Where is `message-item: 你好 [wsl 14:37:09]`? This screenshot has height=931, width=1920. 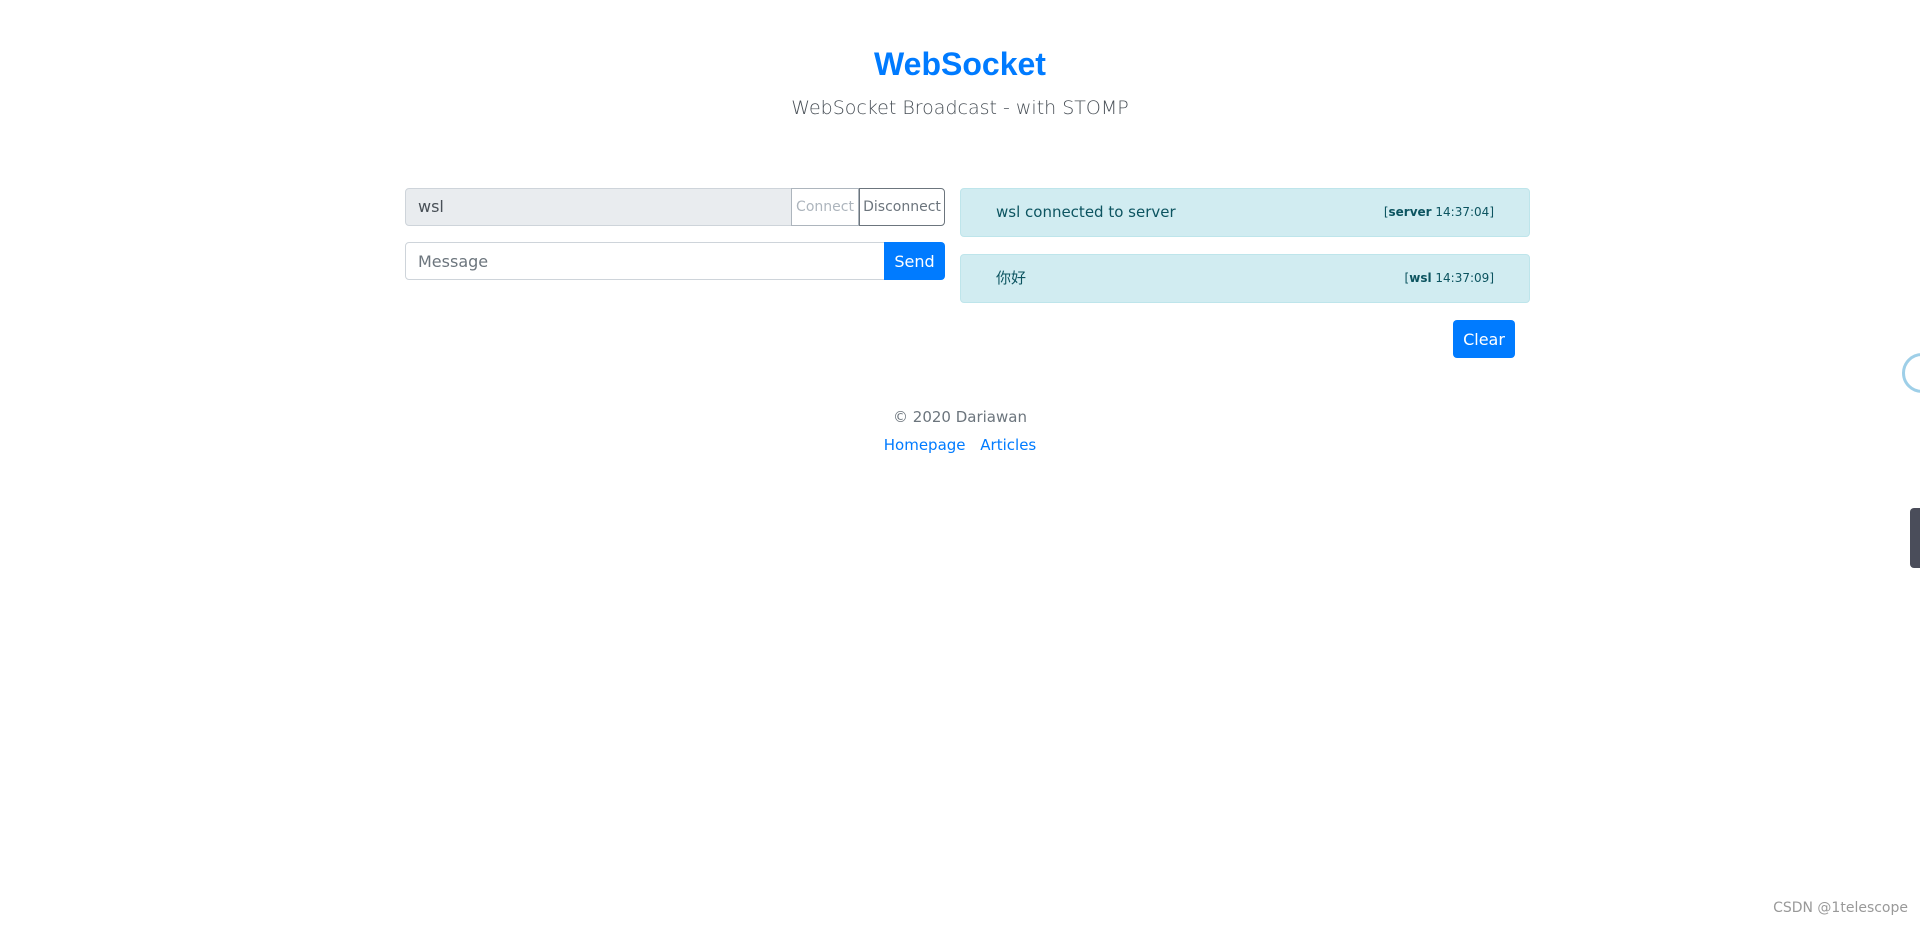
message-item: 你好 [wsl 14:37:09] is located at coordinates (1245, 278).